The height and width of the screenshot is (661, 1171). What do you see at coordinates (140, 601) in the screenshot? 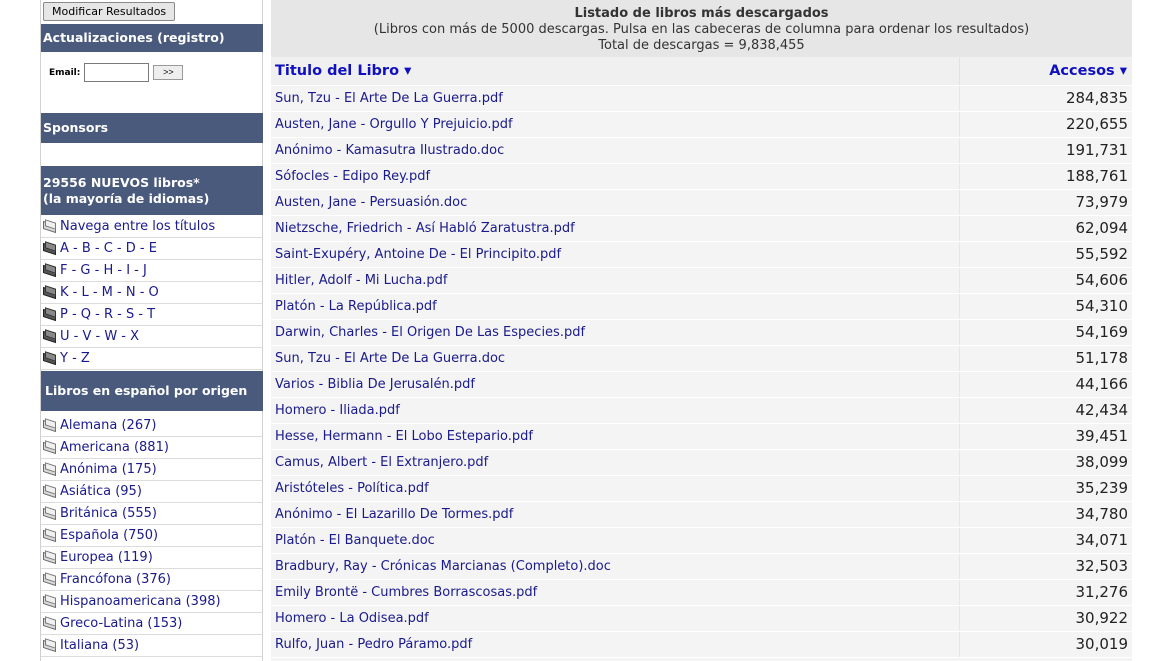
I see `origin-link: Hispanoamericana (398)` at bounding box center [140, 601].